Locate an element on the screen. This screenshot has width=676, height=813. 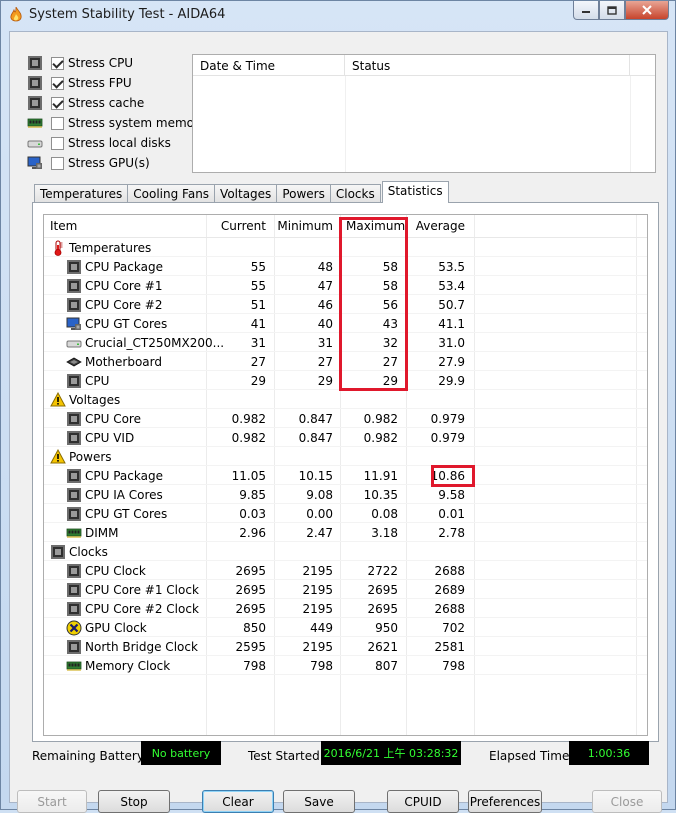
current-value: 9.85 is located at coordinates (252, 494).